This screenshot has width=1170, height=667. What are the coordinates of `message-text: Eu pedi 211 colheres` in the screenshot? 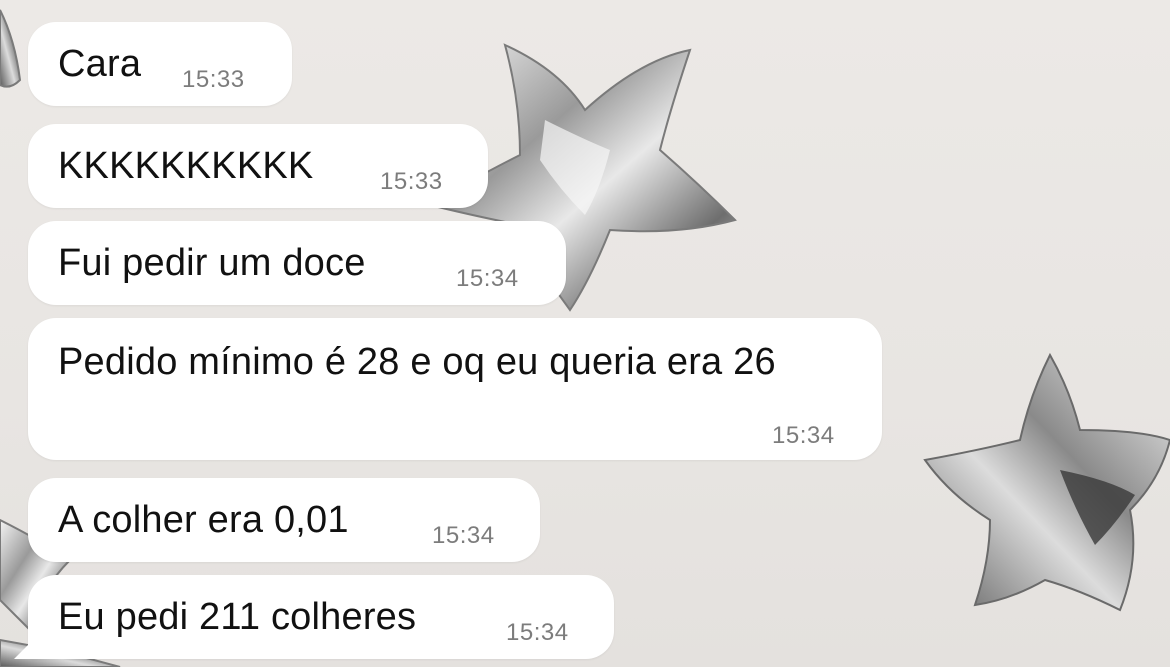 It's located at (237, 617).